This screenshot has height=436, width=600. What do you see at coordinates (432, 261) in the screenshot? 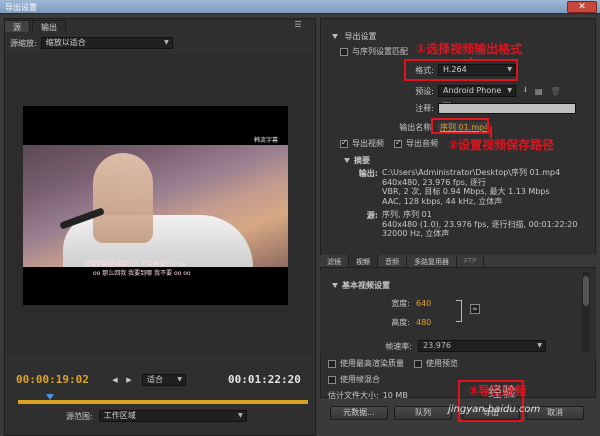
I see `tab-multiplexer: 多路复用器` at bounding box center [432, 261].